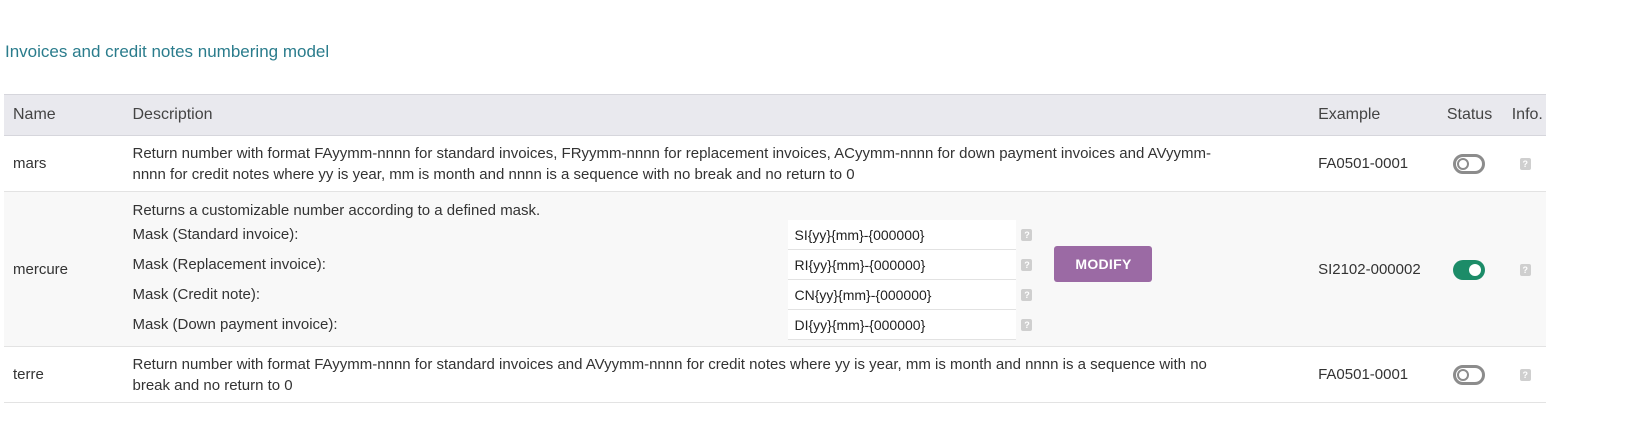  What do you see at coordinates (215, 234) in the screenshot?
I see `mask-label: Mask (Standard invoice):` at bounding box center [215, 234].